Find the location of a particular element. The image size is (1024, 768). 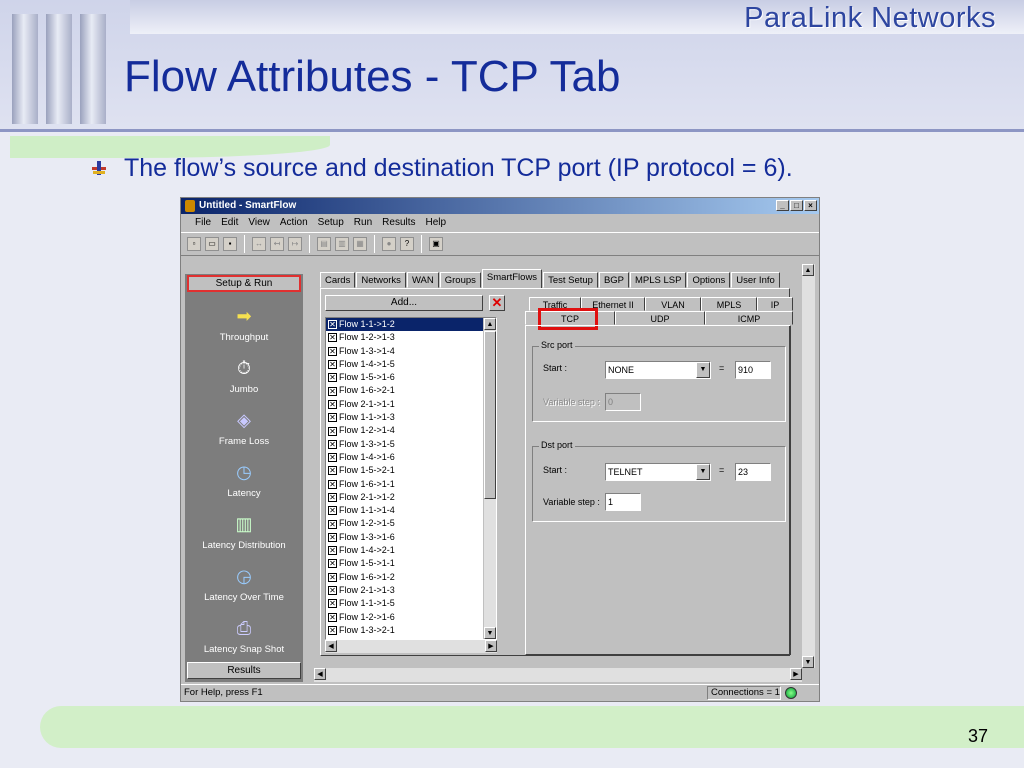

sidebar-item-latency-distribution: ▥ Latency Distribution is located at coordinates (244, 538).